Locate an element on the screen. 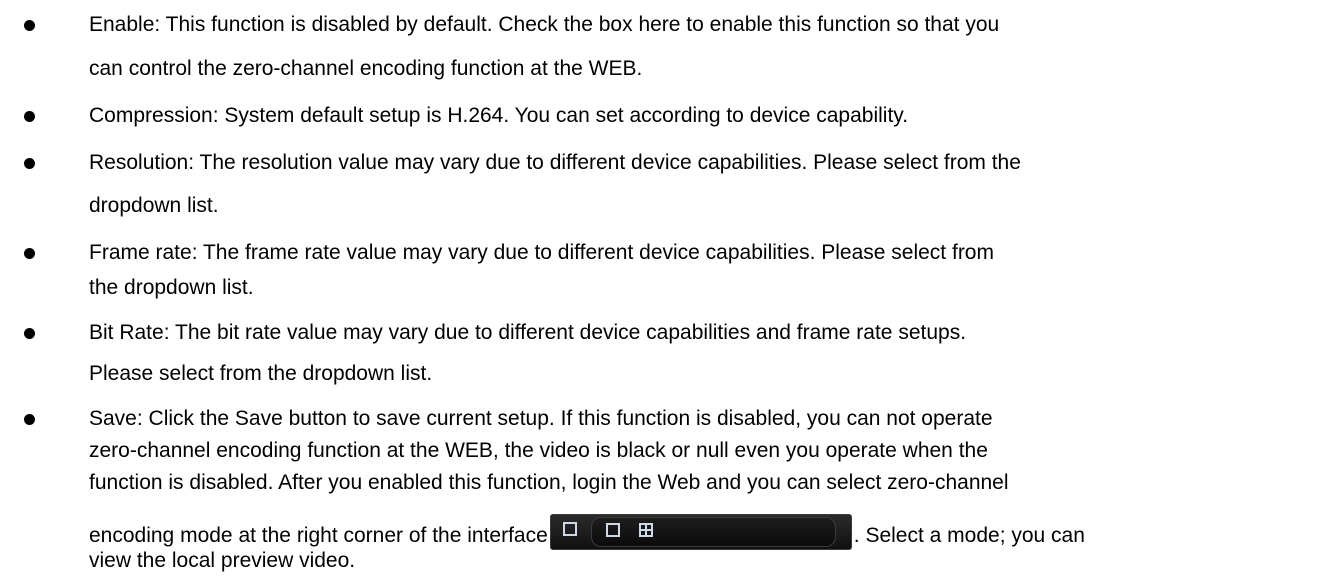 The width and height of the screenshot is (1326, 583). zero-channel-mode-toolbar is located at coordinates (700, 532).